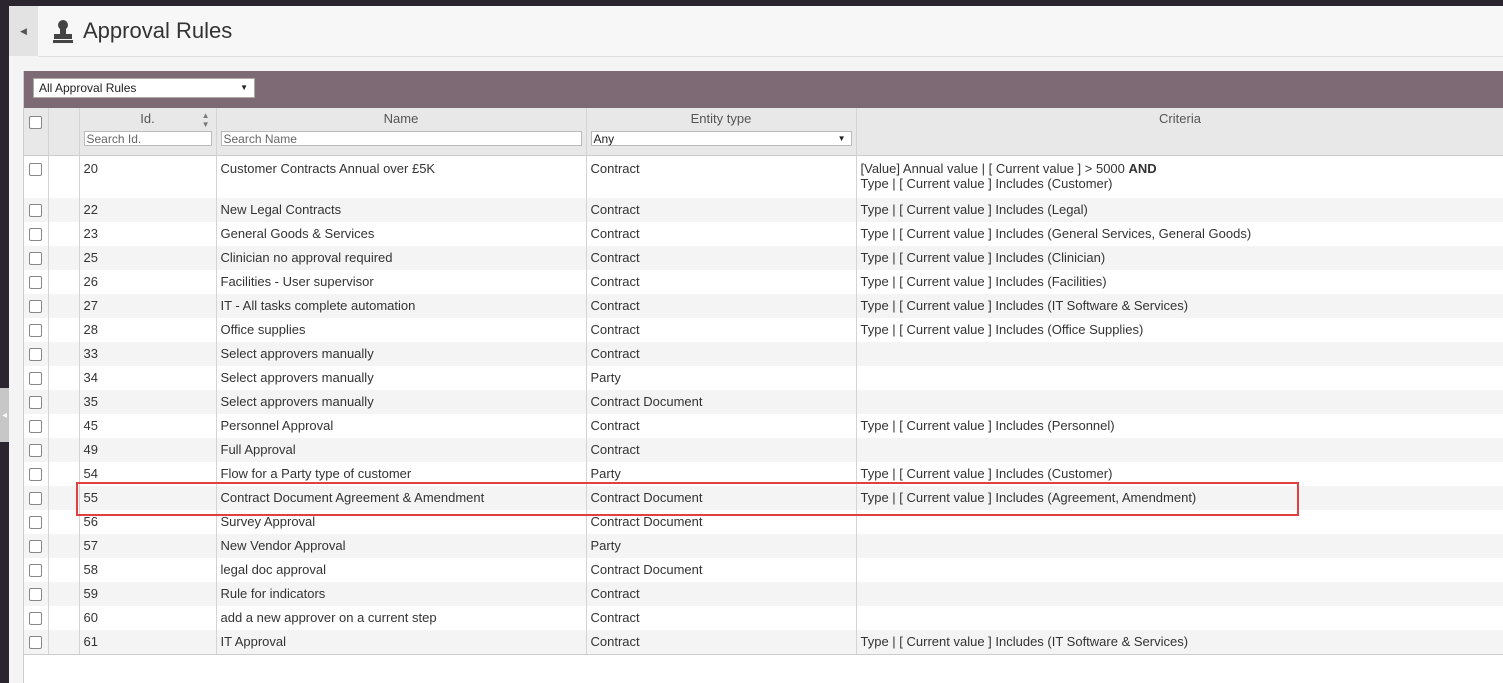 This screenshot has width=1503, height=683. I want to click on row-name: Office supplies, so click(401, 330).